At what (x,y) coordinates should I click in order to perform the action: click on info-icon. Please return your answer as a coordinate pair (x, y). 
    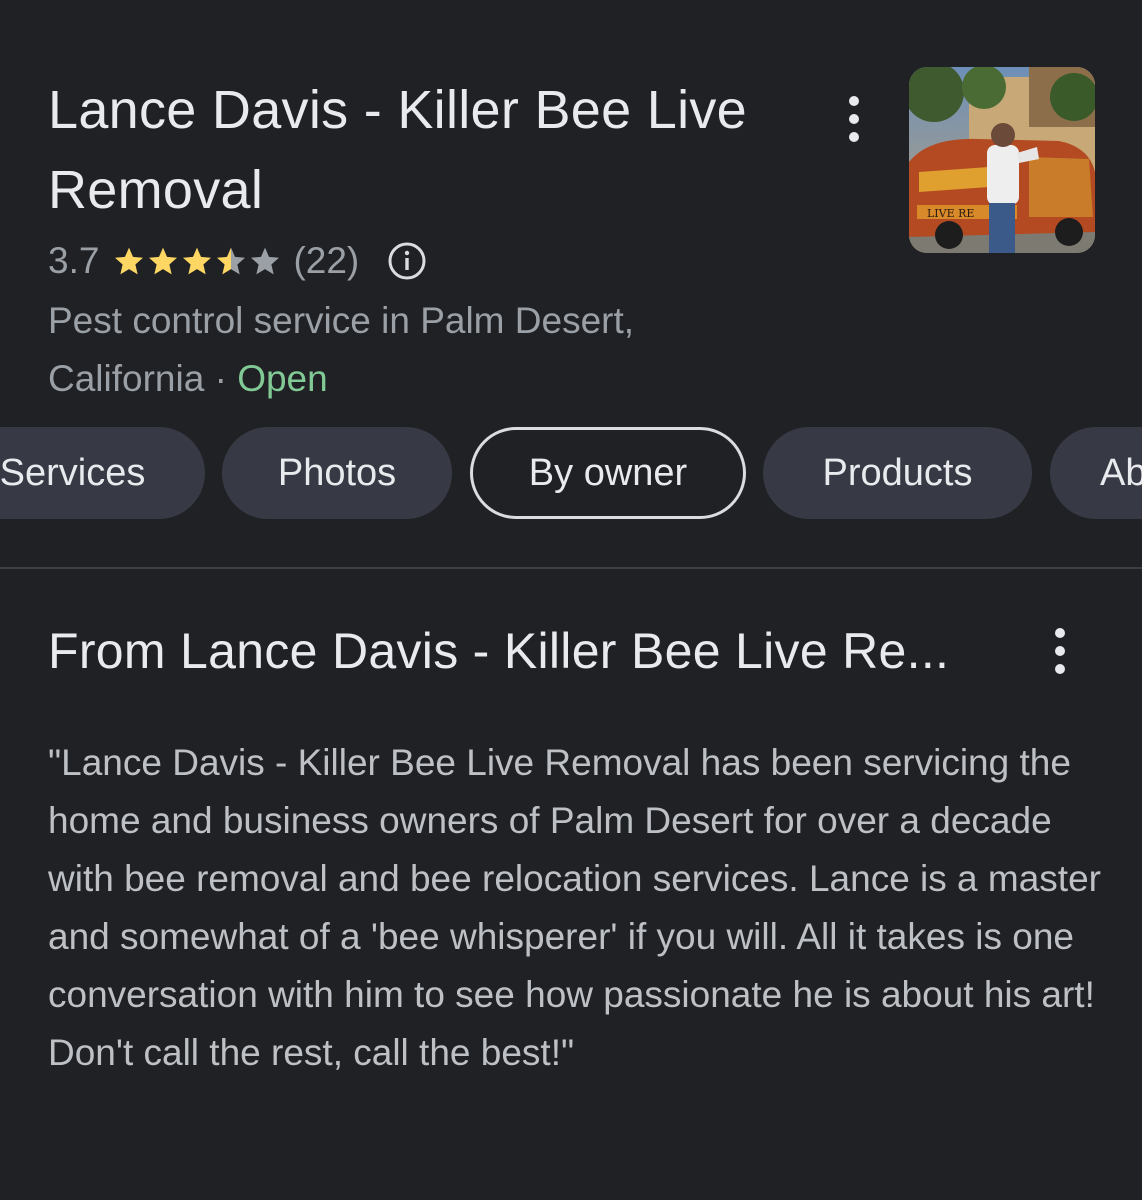
    Looking at the image, I should click on (407, 261).